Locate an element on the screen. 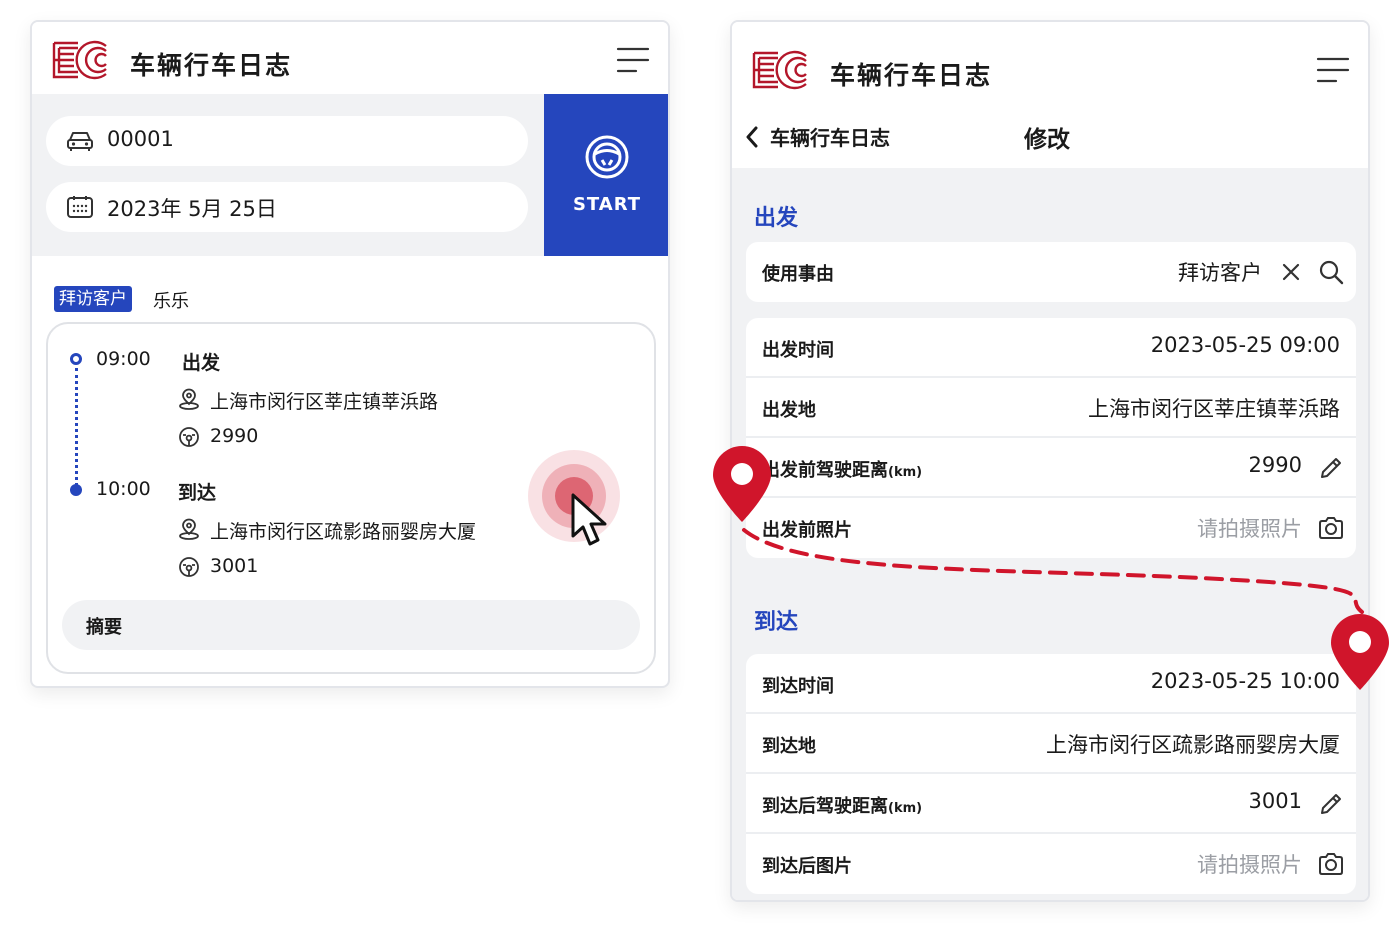 The width and height of the screenshot is (1400, 942). arrive-distance-label-text: 到达后驾驶距离 is located at coordinates (825, 806).